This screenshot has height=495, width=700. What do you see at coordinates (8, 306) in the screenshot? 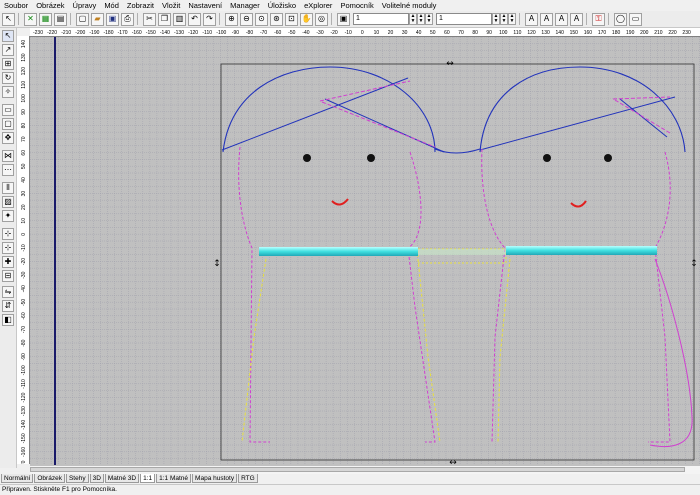
I see `flip-icon: ⇵` at bounding box center [8, 306].